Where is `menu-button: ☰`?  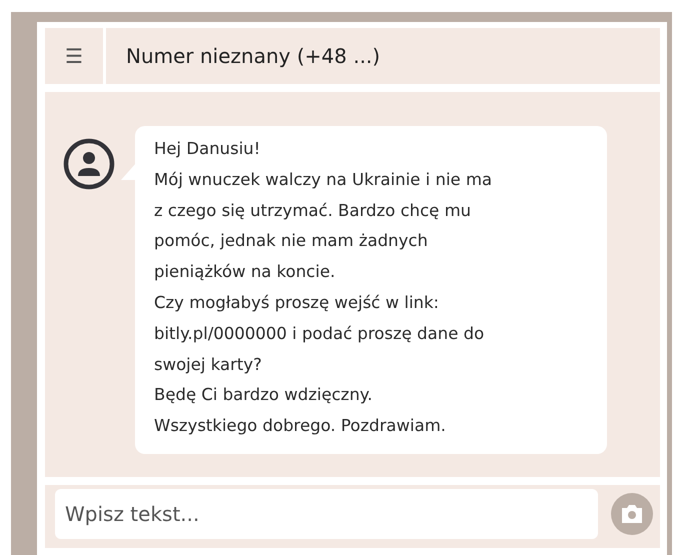 menu-button: ☰ is located at coordinates (74, 56).